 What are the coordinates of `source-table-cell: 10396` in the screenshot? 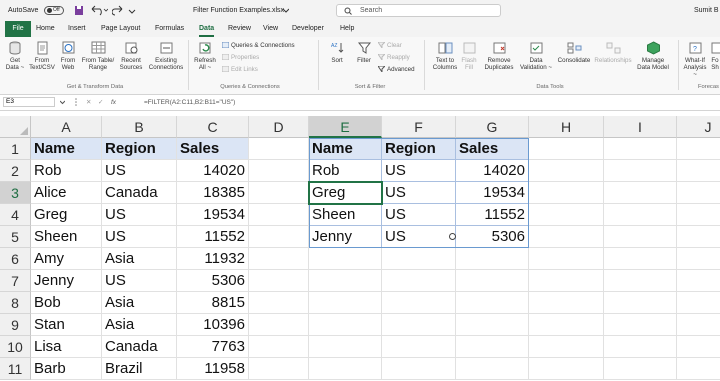 It's located at (213, 325).